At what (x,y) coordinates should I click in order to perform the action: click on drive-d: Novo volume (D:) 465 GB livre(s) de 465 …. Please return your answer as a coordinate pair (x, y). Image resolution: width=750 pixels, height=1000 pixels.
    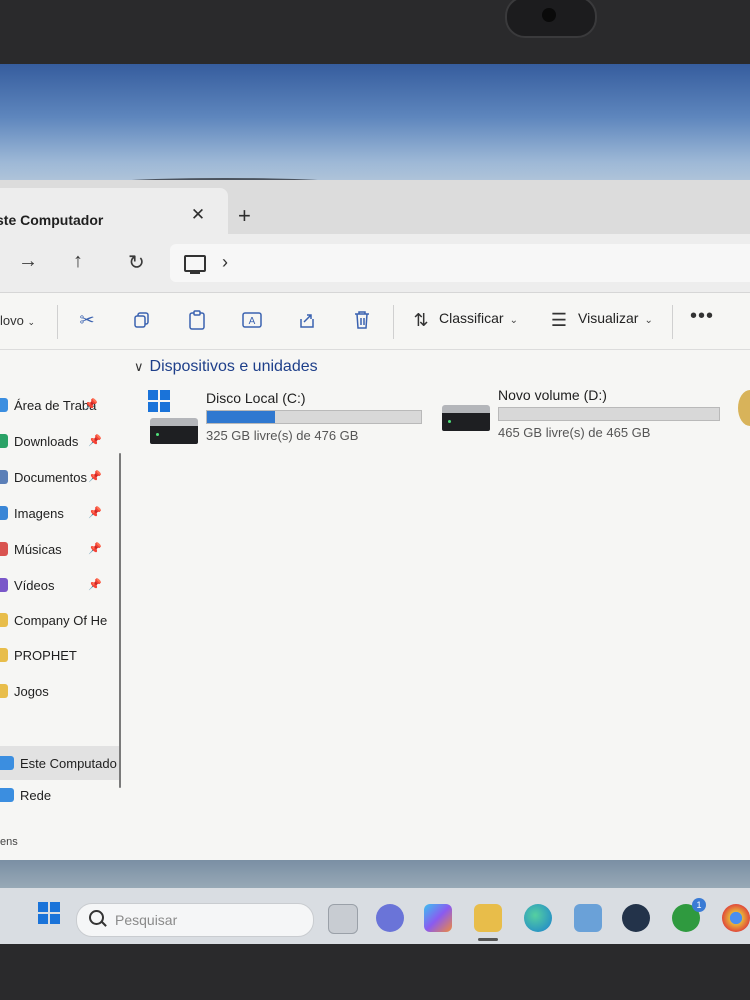
    Looking at the image, I should click on (585, 417).